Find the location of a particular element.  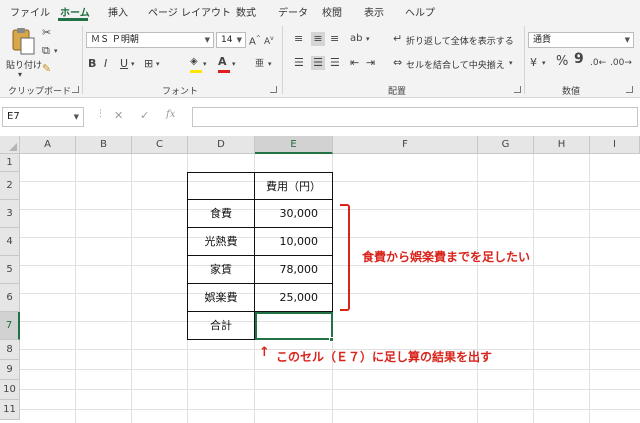

column-header-i: I is located at coordinates (615, 145).